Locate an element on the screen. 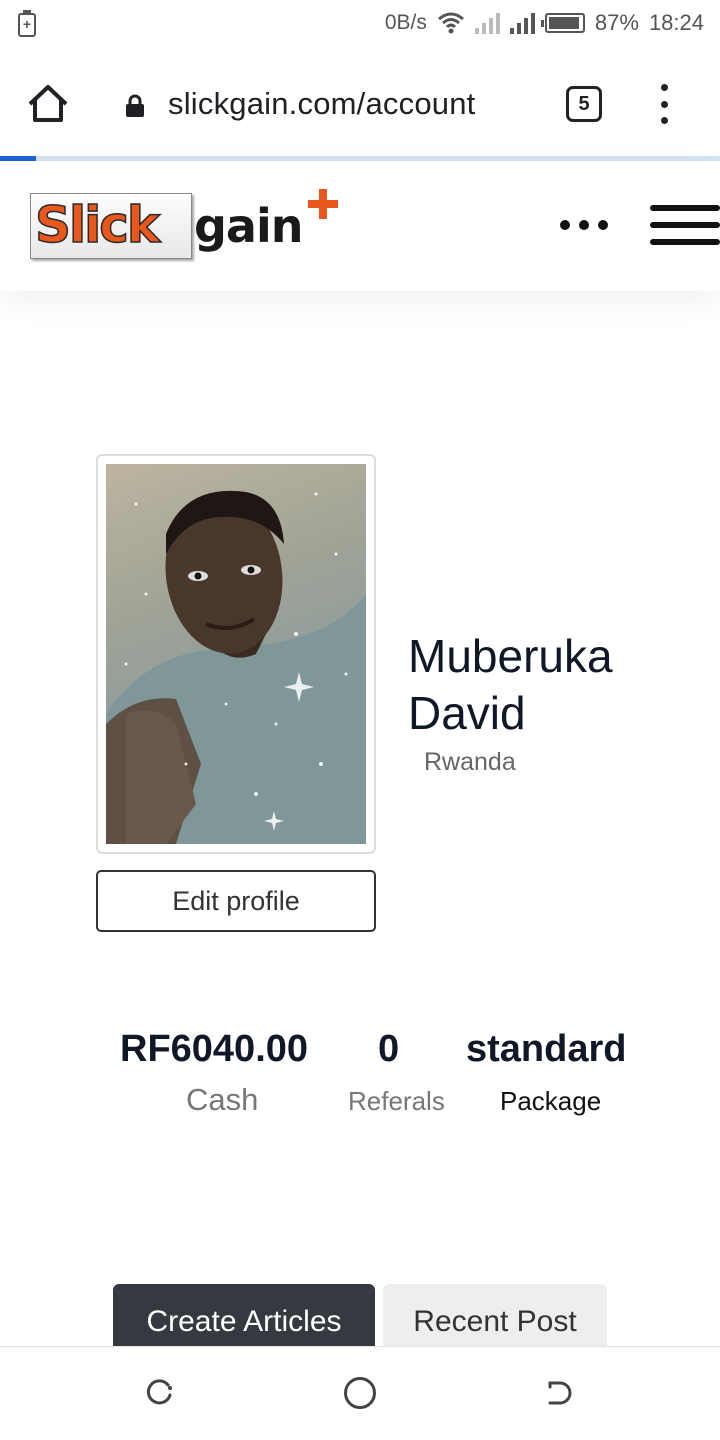 This screenshot has width=720, height=1440. cash-label: Cash is located at coordinates (222, 1099).